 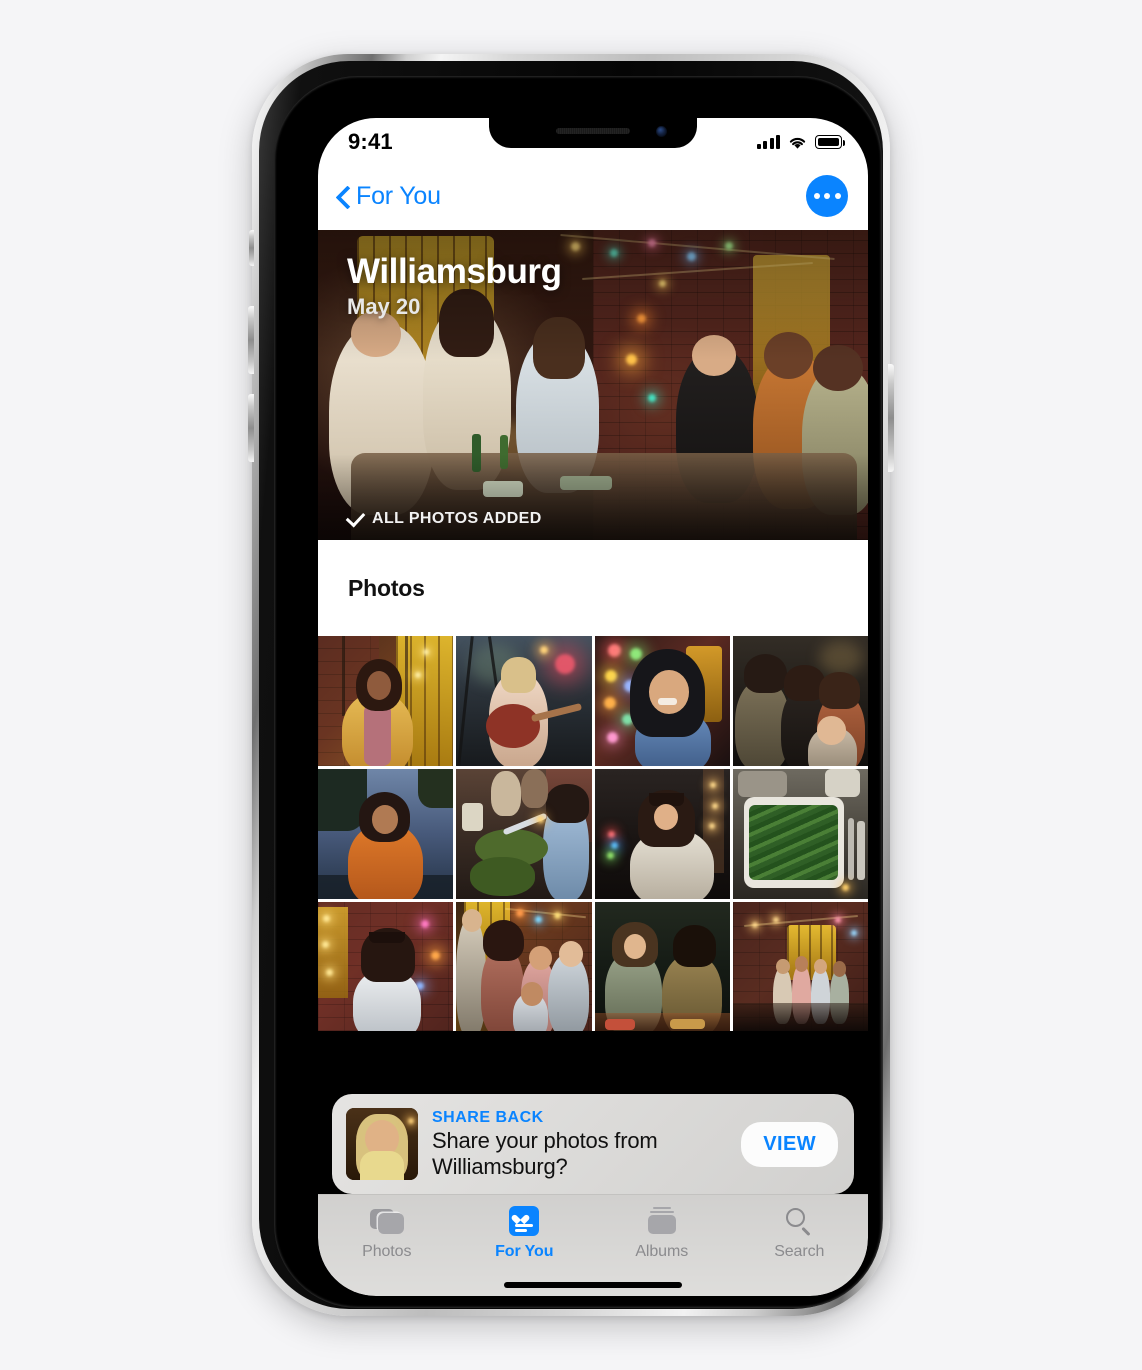 What do you see at coordinates (251, 248) in the screenshot?
I see `silent-switch-button` at bounding box center [251, 248].